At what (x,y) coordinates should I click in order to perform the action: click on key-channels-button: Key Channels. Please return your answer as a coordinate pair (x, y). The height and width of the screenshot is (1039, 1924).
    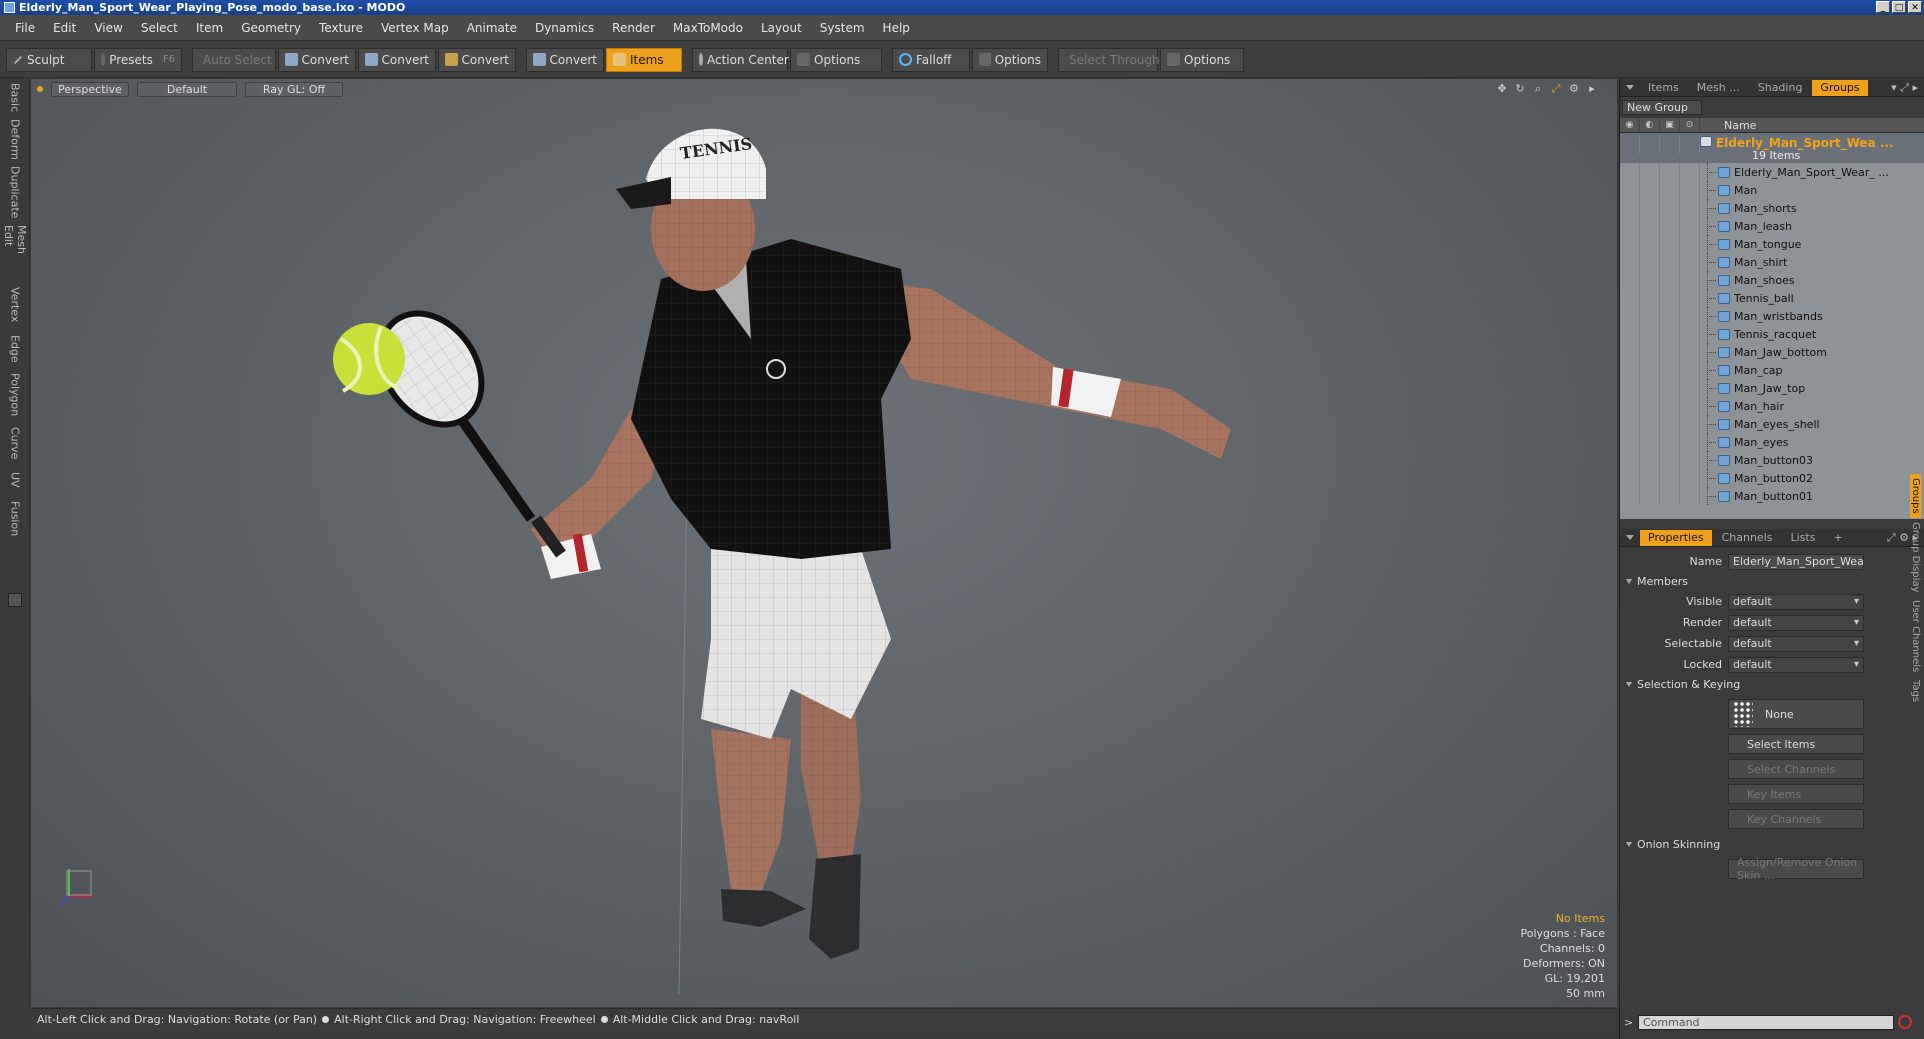
    Looking at the image, I should click on (1796, 819).